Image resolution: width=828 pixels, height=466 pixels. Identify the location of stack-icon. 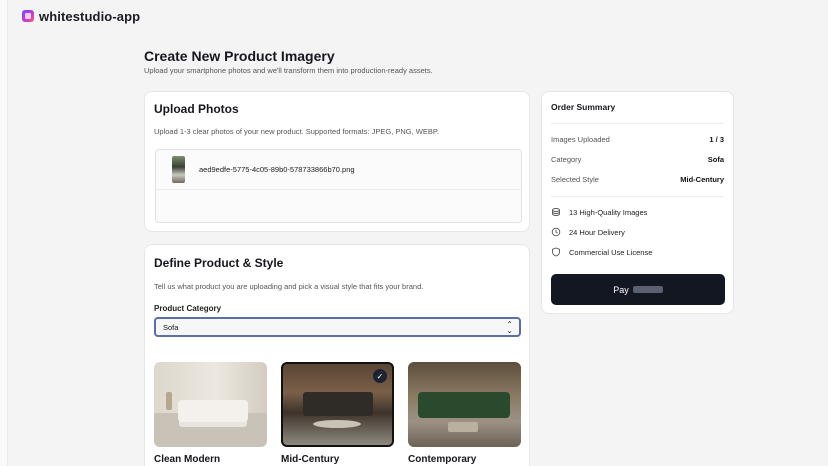
(556, 212).